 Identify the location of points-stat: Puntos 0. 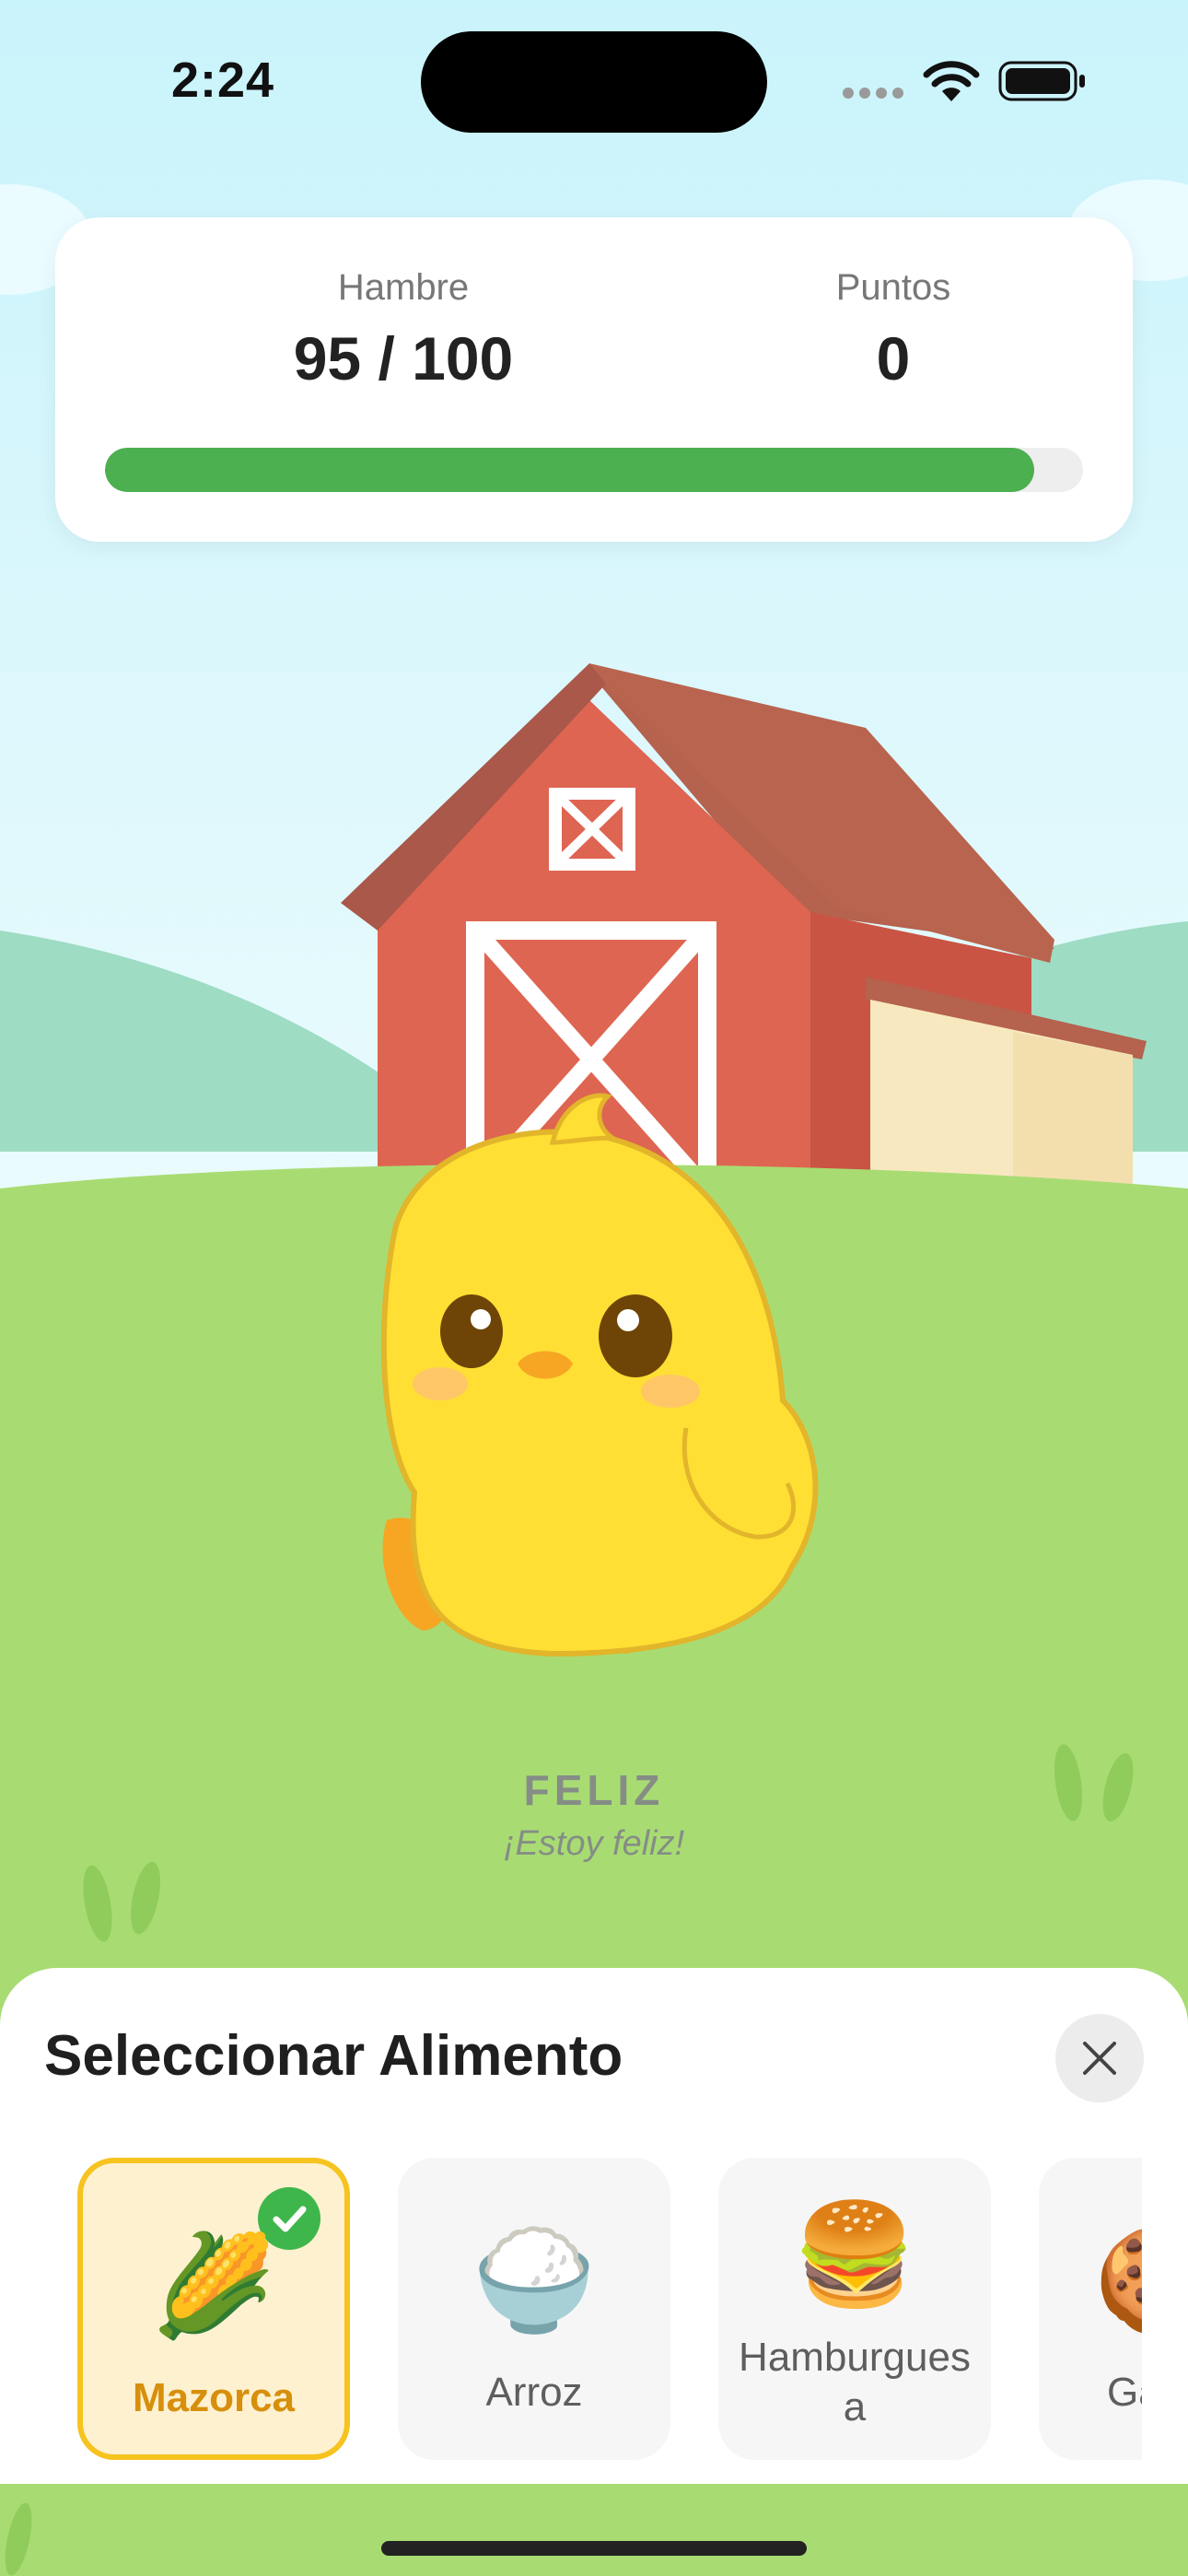
(893, 330).